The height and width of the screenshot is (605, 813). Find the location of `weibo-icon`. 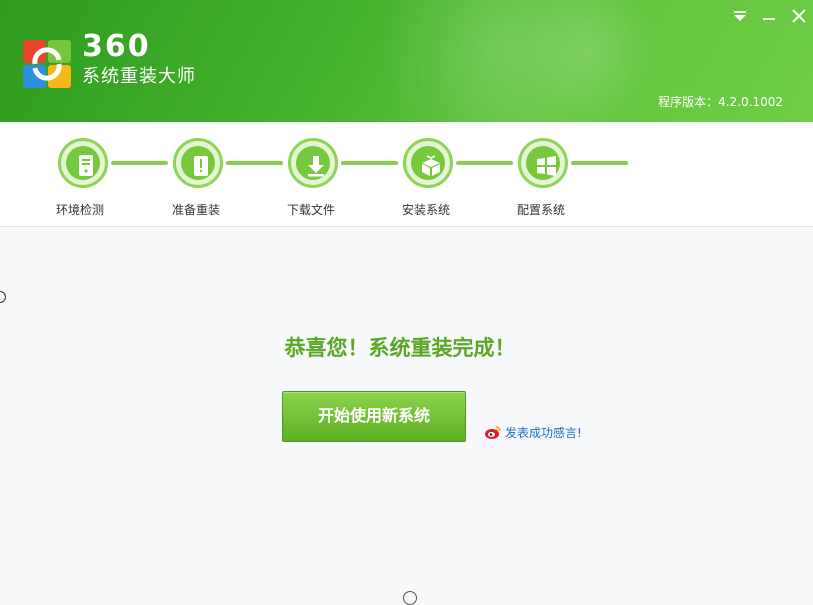

weibo-icon is located at coordinates (493, 432).